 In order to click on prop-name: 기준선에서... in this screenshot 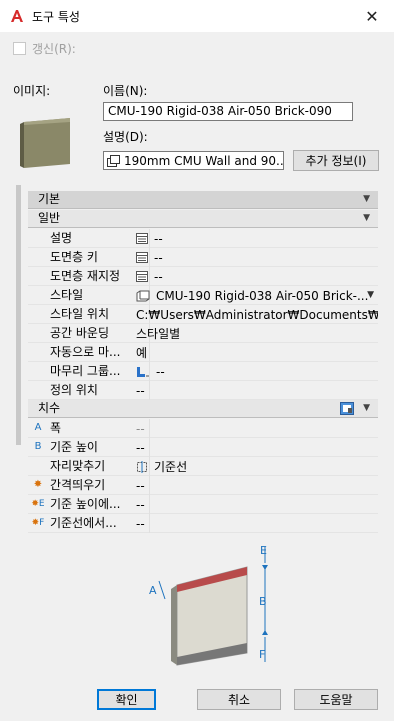, I will do `click(100, 523)`.